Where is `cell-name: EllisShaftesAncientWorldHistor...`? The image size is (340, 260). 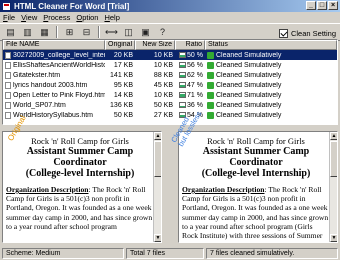 cell-name: EllisShaftesAncientWorldHistor... is located at coordinates (54, 65).